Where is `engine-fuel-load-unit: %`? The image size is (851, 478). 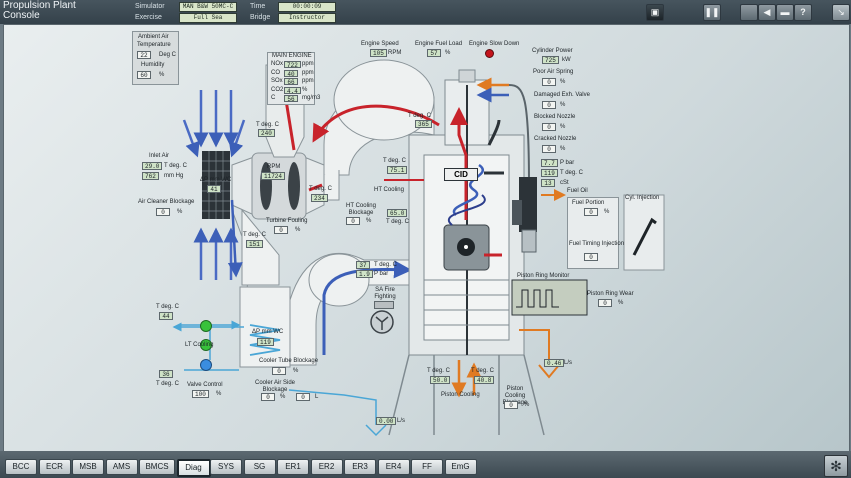
engine-fuel-load-unit: % is located at coordinates (448, 53).